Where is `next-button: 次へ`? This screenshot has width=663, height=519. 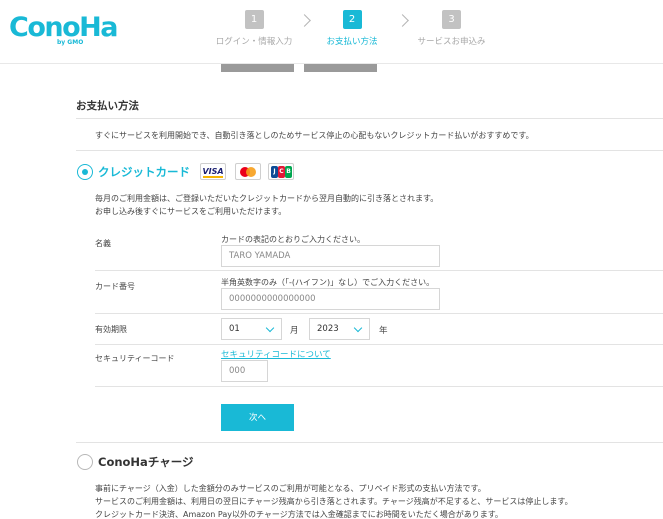
next-button: 次へ is located at coordinates (257, 417).